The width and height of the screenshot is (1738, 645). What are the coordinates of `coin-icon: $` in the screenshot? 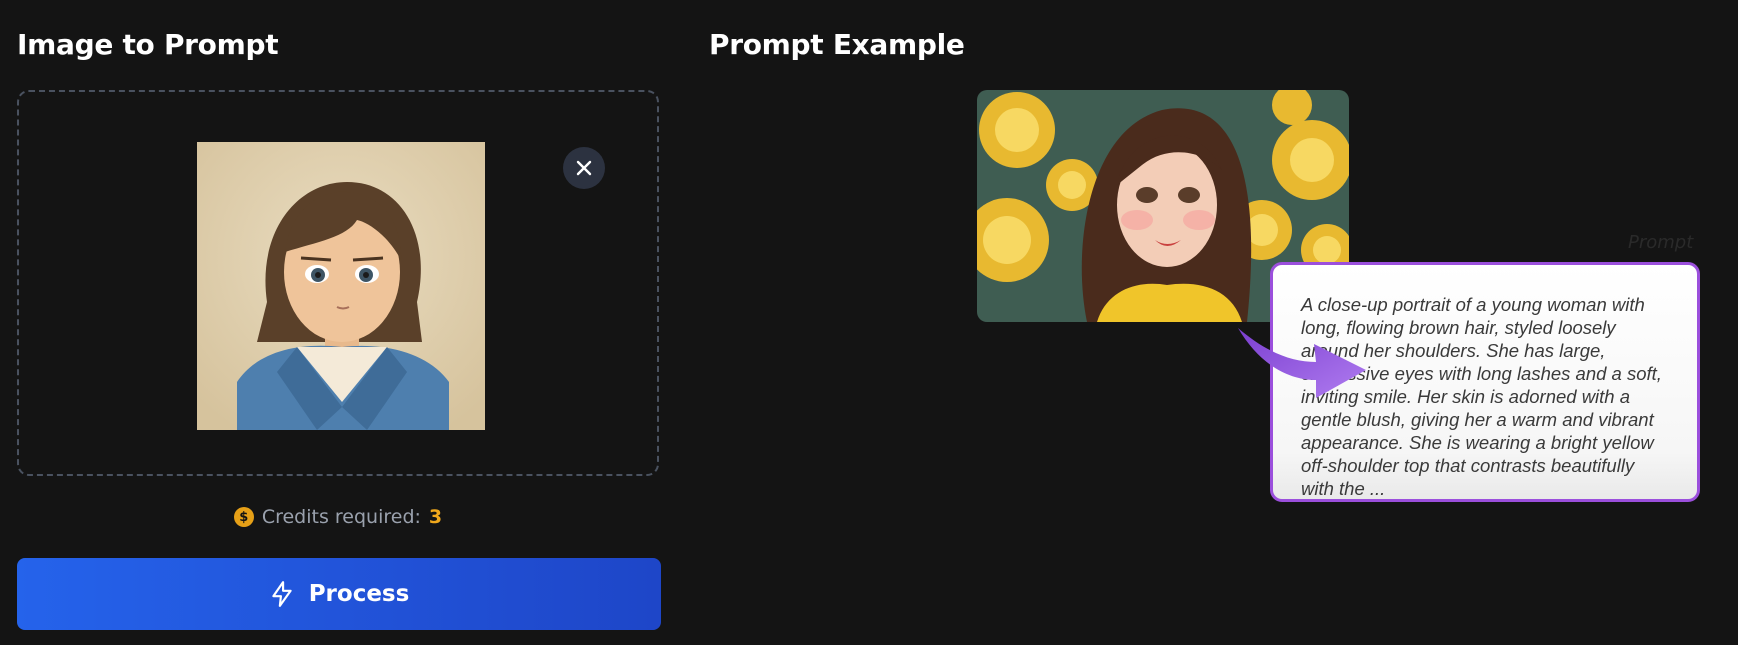 It's located at (243, 517).